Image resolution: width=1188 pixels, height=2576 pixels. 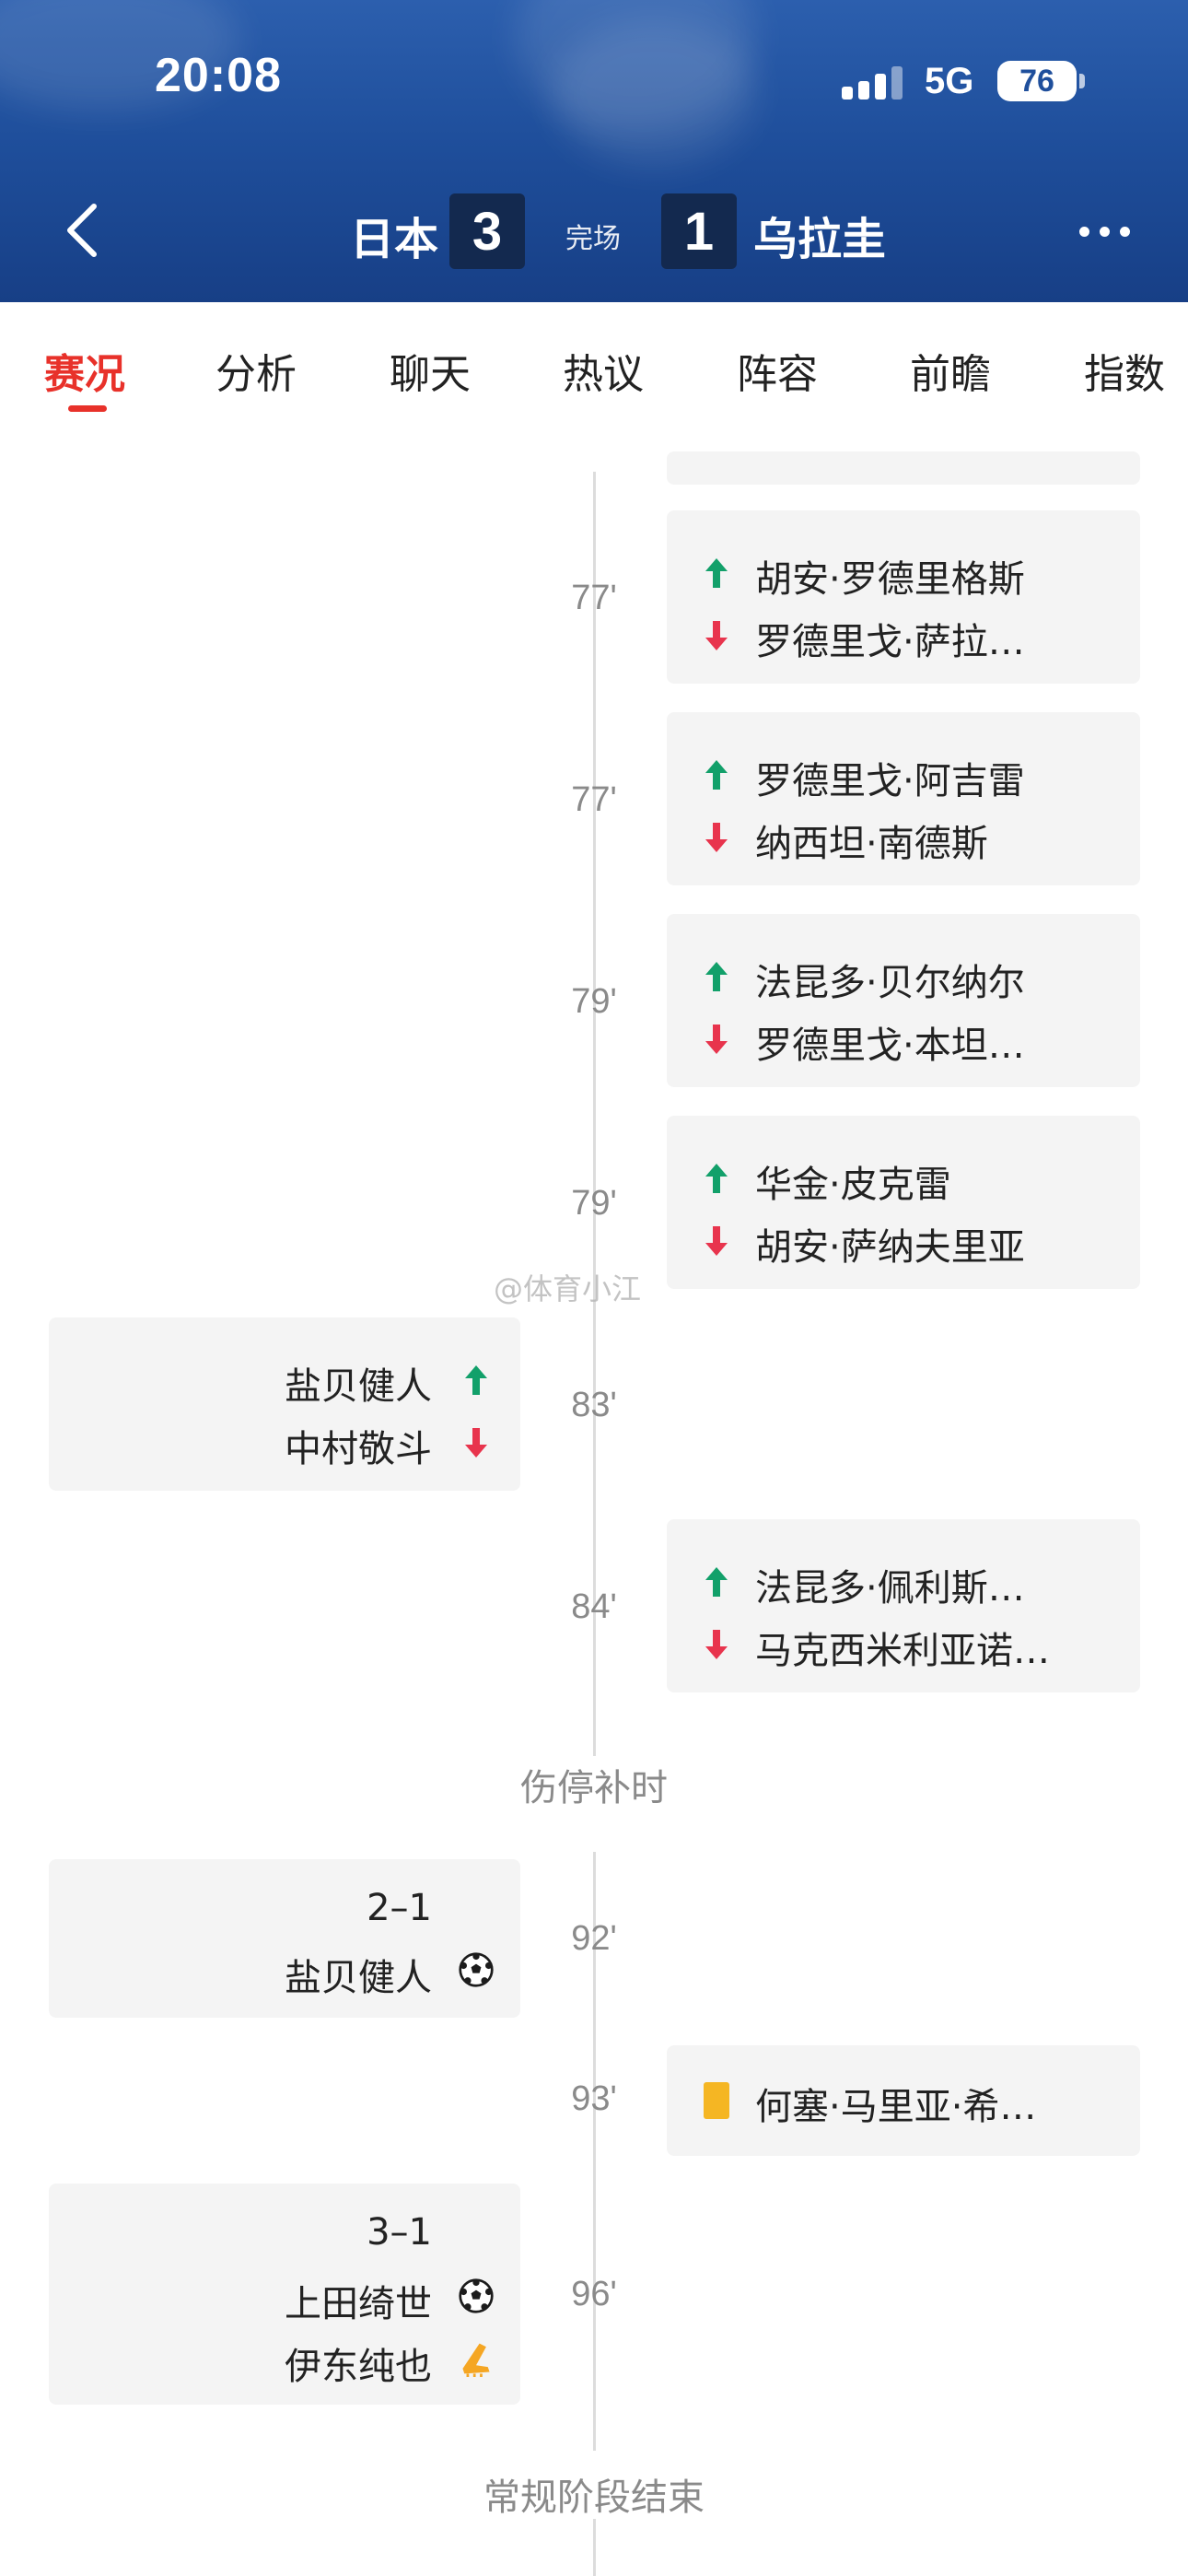 What do you see at coordinates (890, 576) in the screenshot?
I see `sub-in-player: 胡安·罗德里格斯` at bounding box center [890, 576].